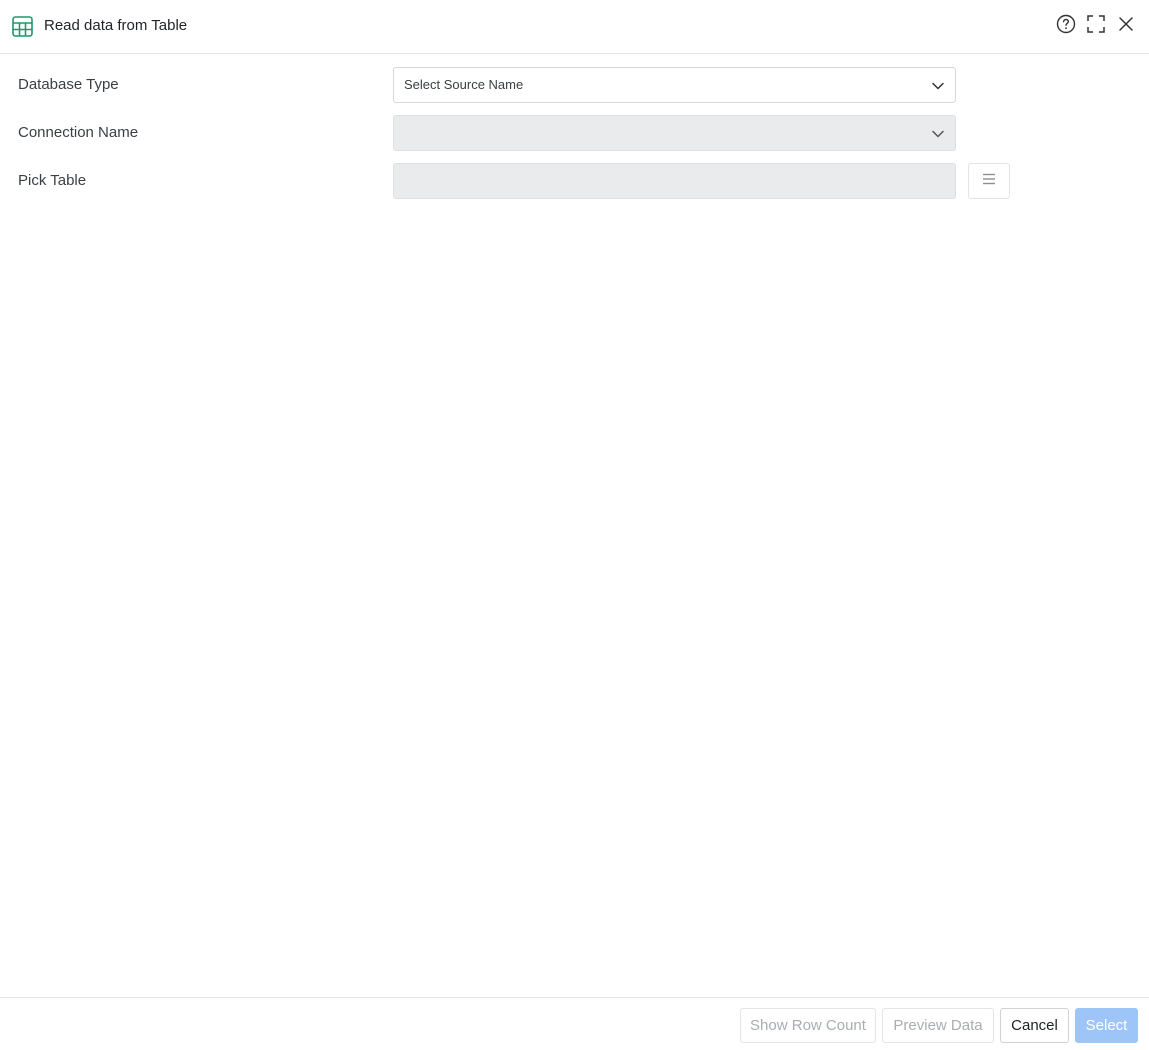  I want to click on connection-name-row: Connection Name, so click(574, 133).